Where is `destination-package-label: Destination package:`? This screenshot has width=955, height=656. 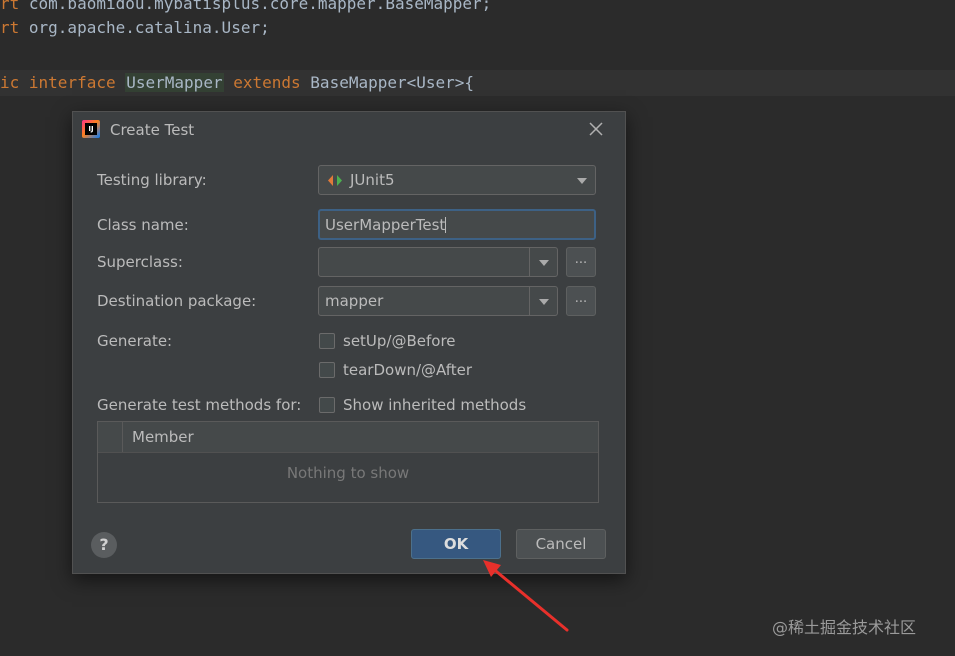 destination-package-label: Destination package: is located at coordinates (177, 301).